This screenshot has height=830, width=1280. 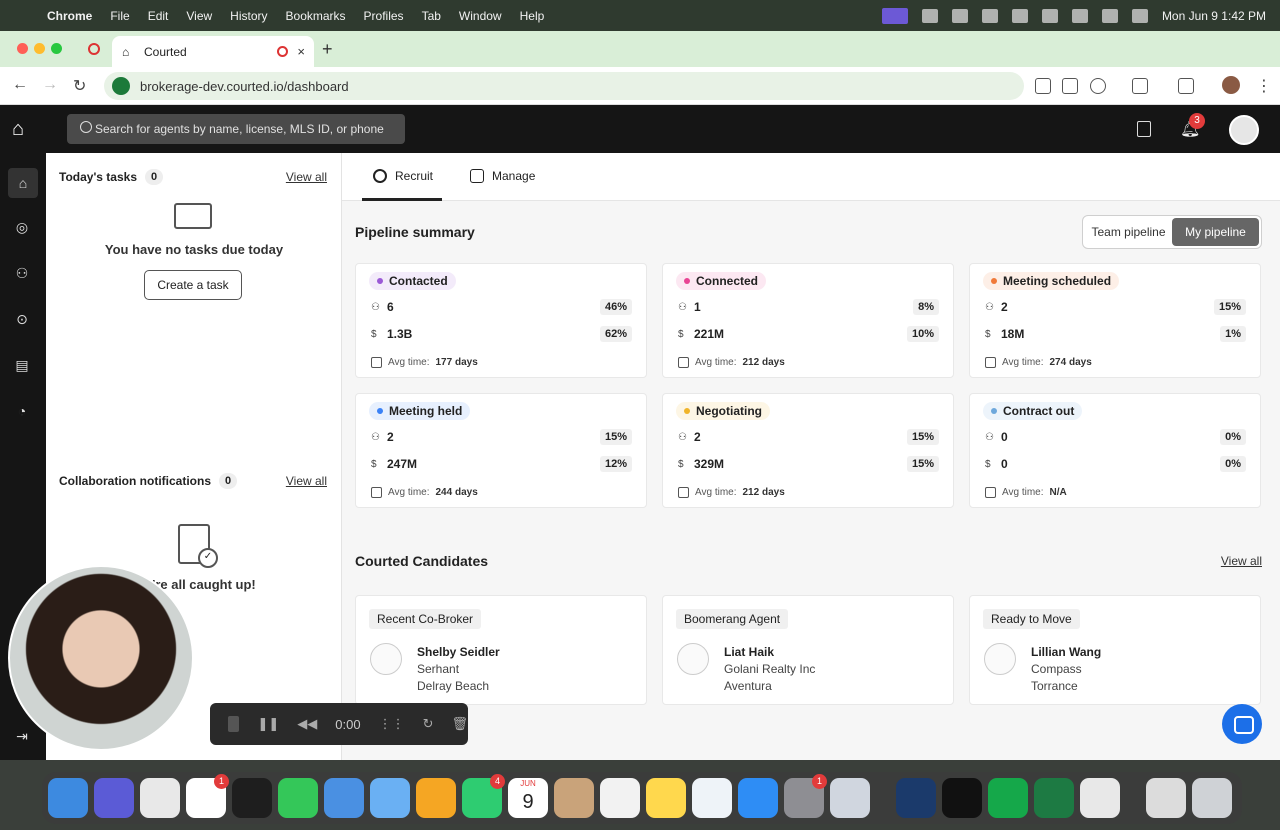 I want to click on window-zoom-button, so click(x=56, y=48).